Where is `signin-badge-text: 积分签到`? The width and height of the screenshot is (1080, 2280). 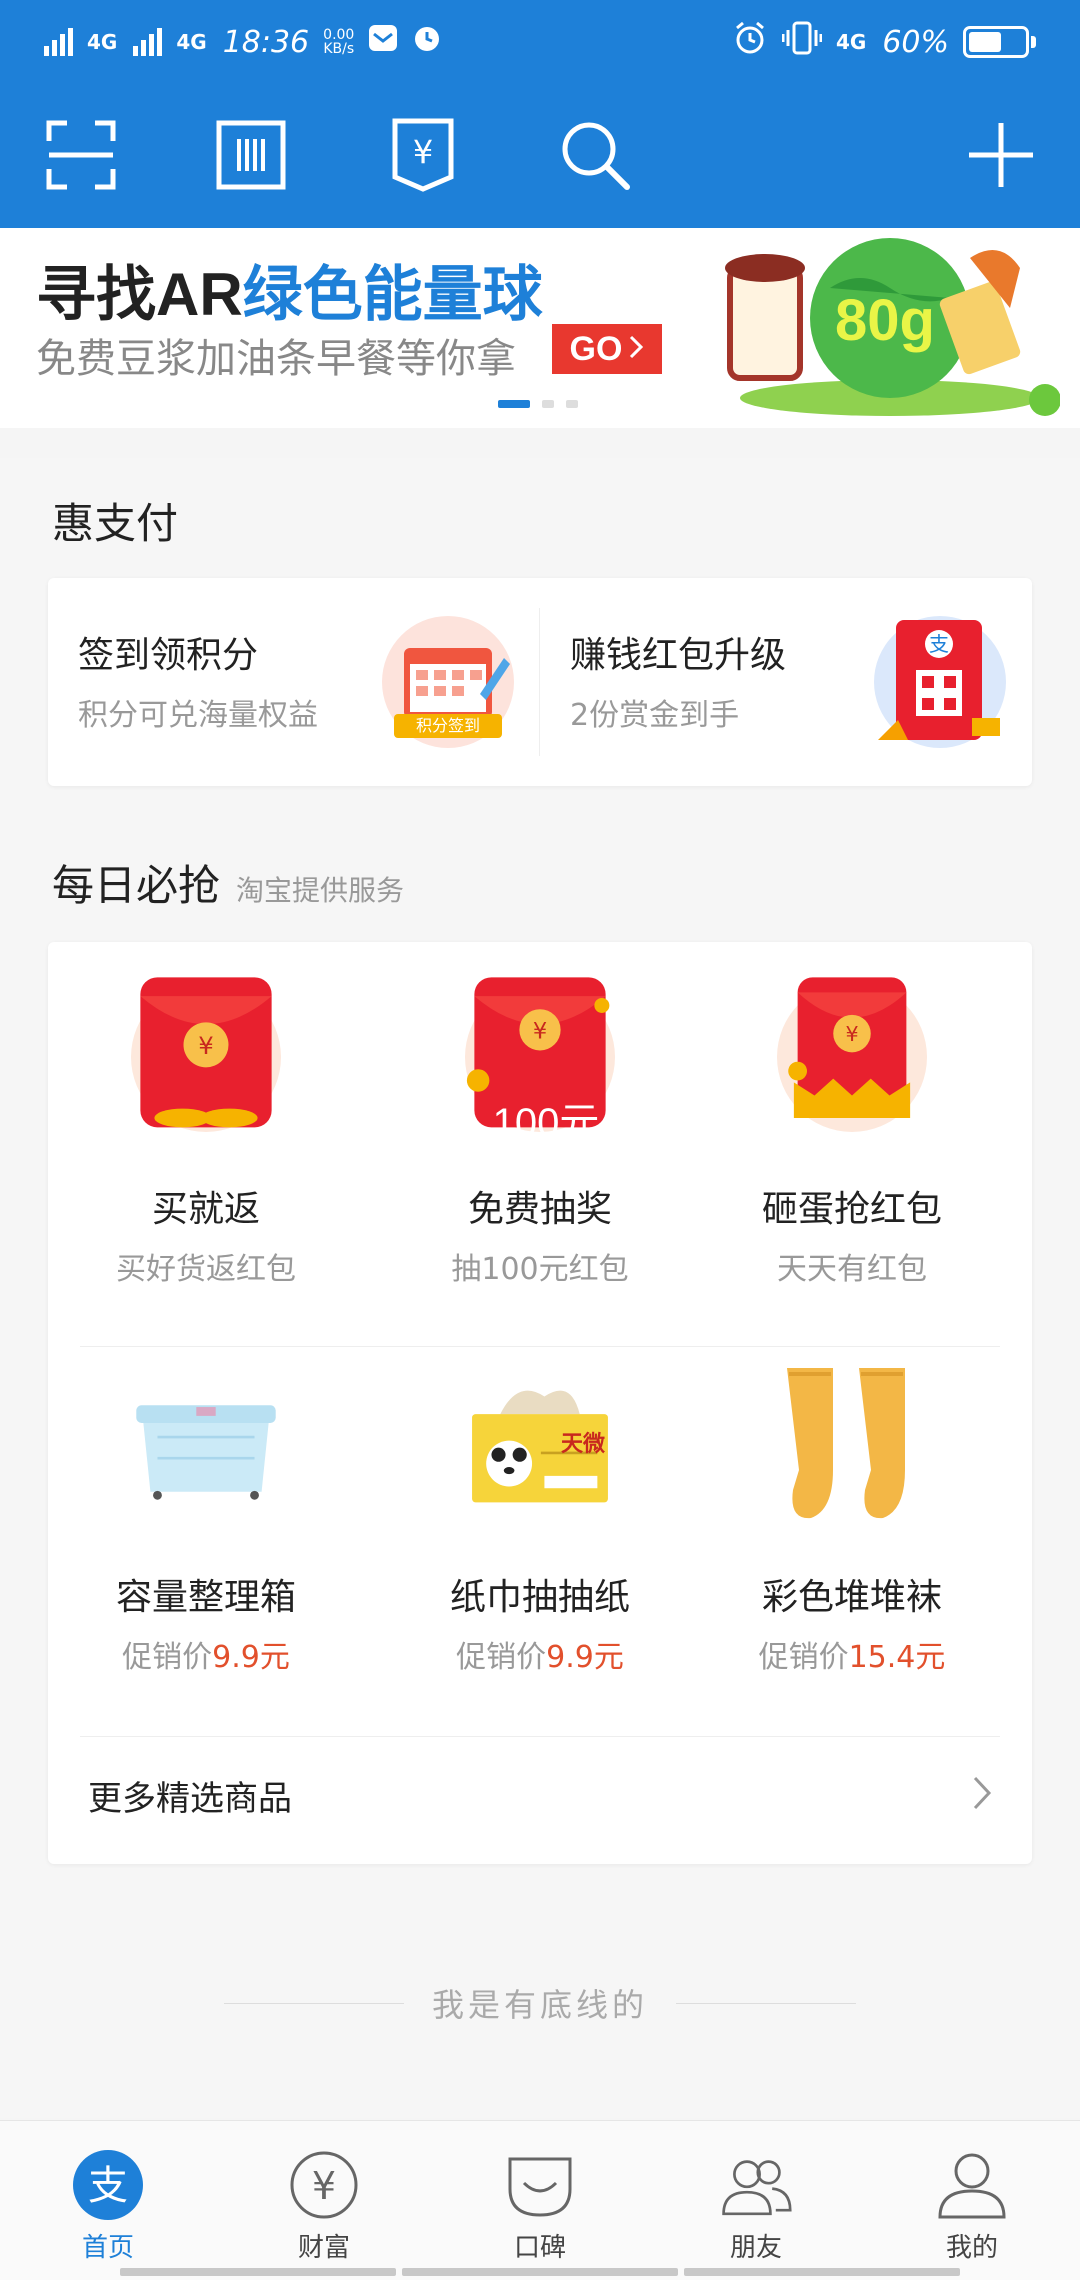
signin-badge-text: 积分签到 is located at coordinates (447, 725).